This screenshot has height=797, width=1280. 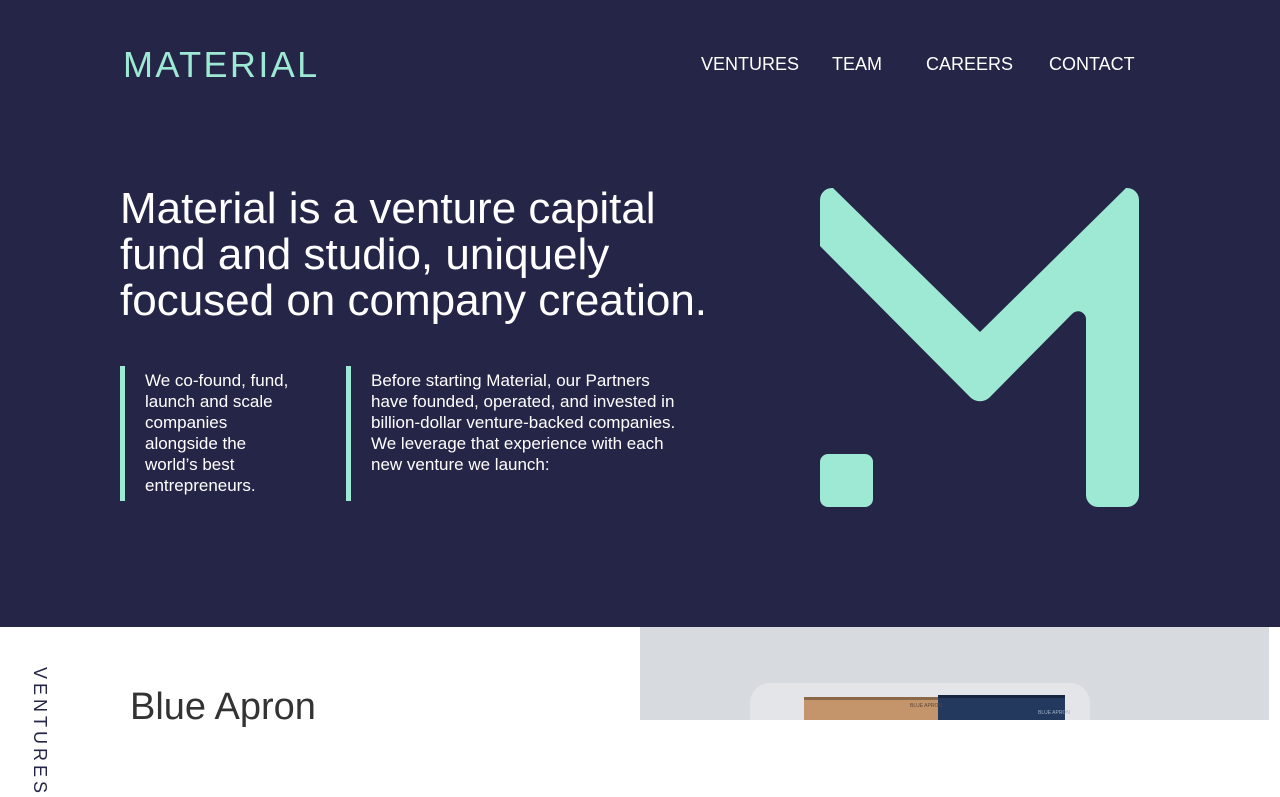 What do you see at coordinates (388, 208) in the screenshot?
I see `headline-line-1: Material is a venture capital` at bounding box center [388, 208].